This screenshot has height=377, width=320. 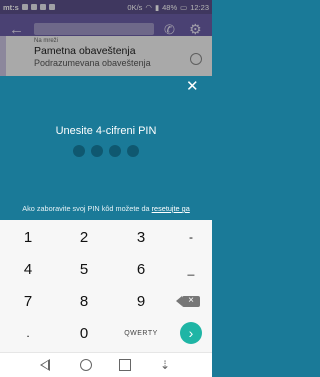 I want to click on key-7: 7, so click(x=28, y=301).